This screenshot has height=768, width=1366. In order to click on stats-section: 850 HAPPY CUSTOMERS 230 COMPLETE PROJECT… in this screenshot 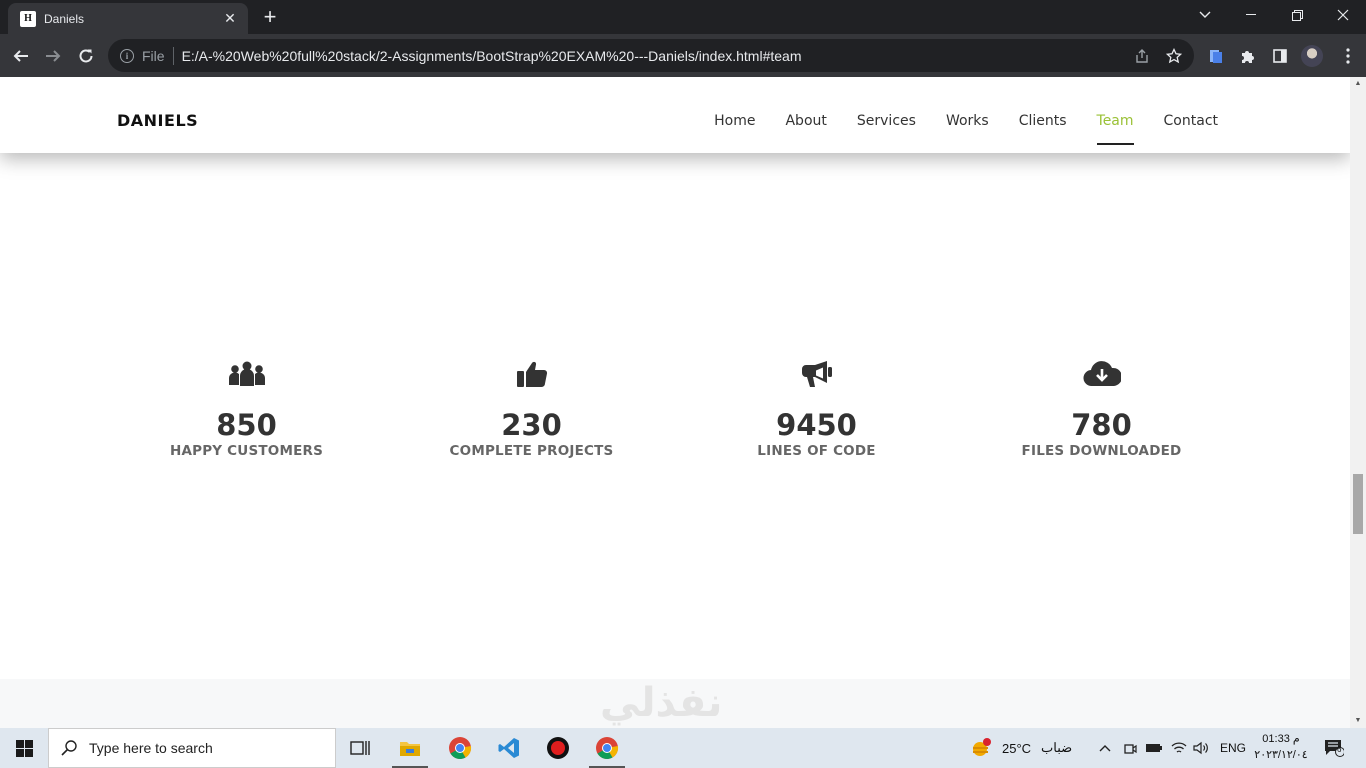, I will do `click(674, 408)`.